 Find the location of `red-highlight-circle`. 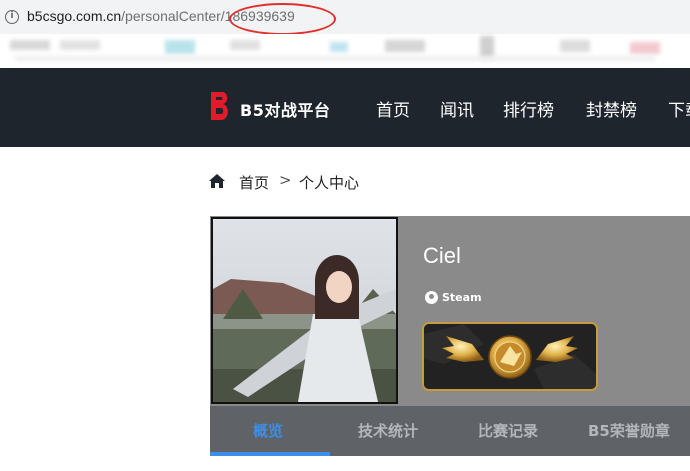

red-highlight-circle is located at coordinates (282, 19).